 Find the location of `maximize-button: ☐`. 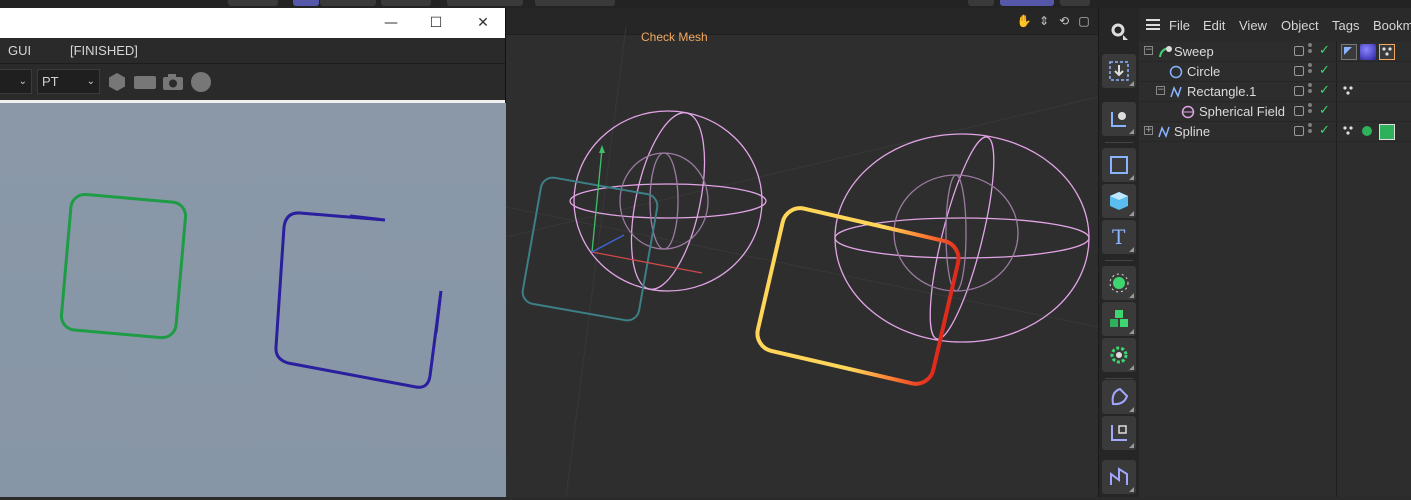

maximize-button: ☐ is located at coordinates (436, 23).